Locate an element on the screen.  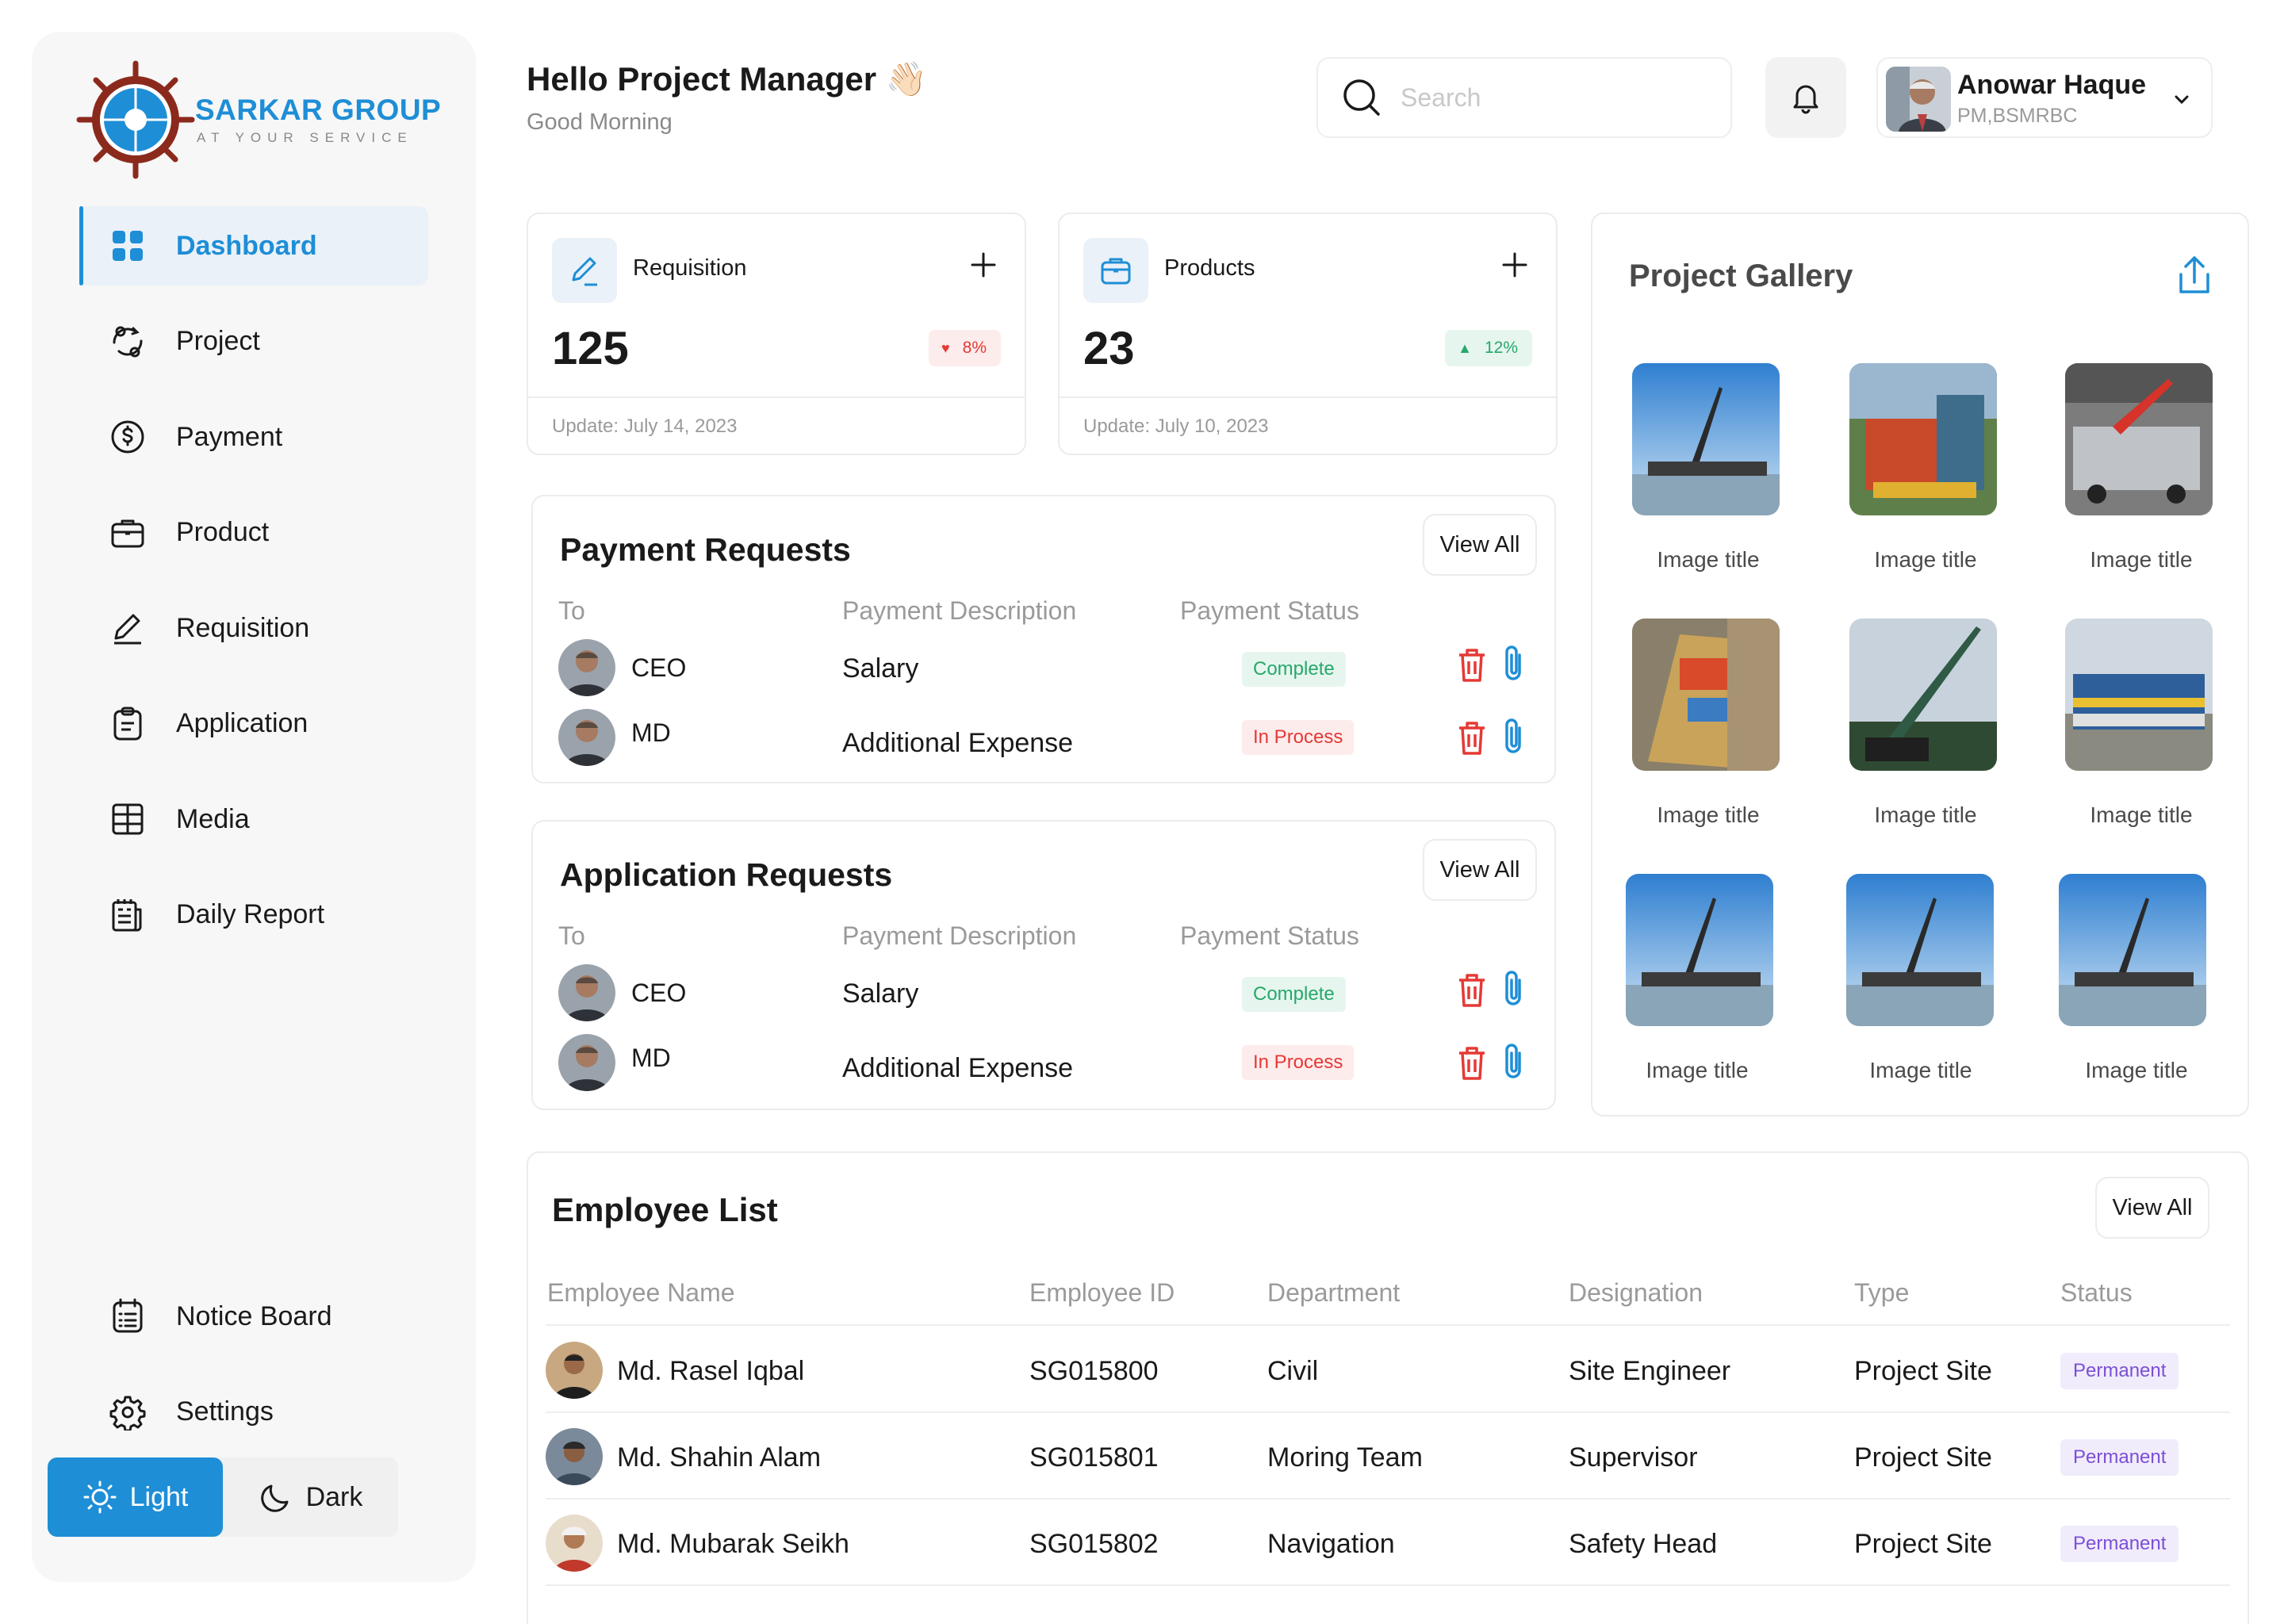
sidebar-item-payment: Payment is located at coordinates (253, 437).